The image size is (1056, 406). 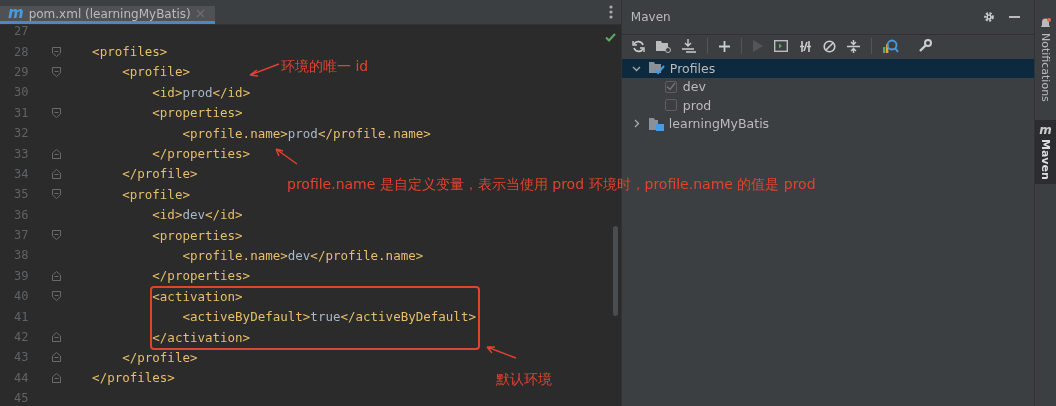 I want to click on line-number: 34, so click(x=21, y=173).